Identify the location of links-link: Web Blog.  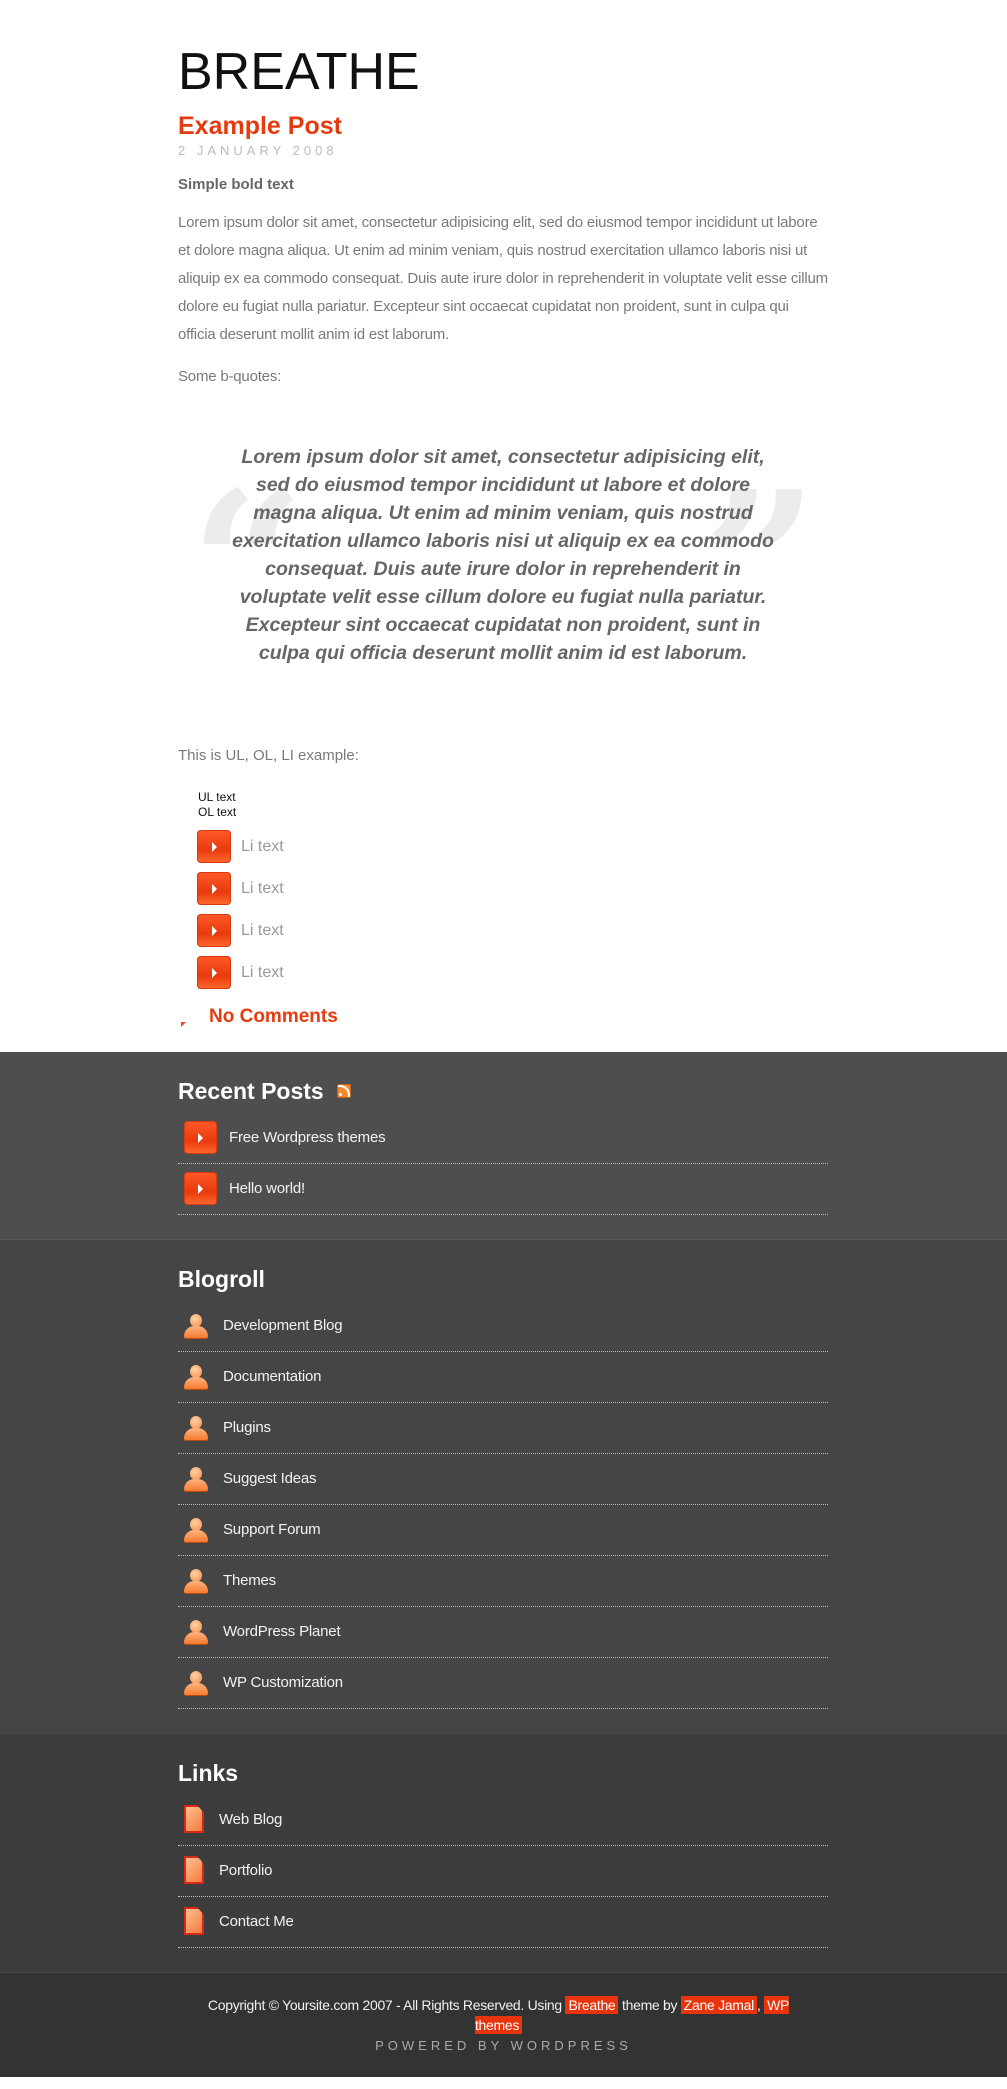
(250, 1819).